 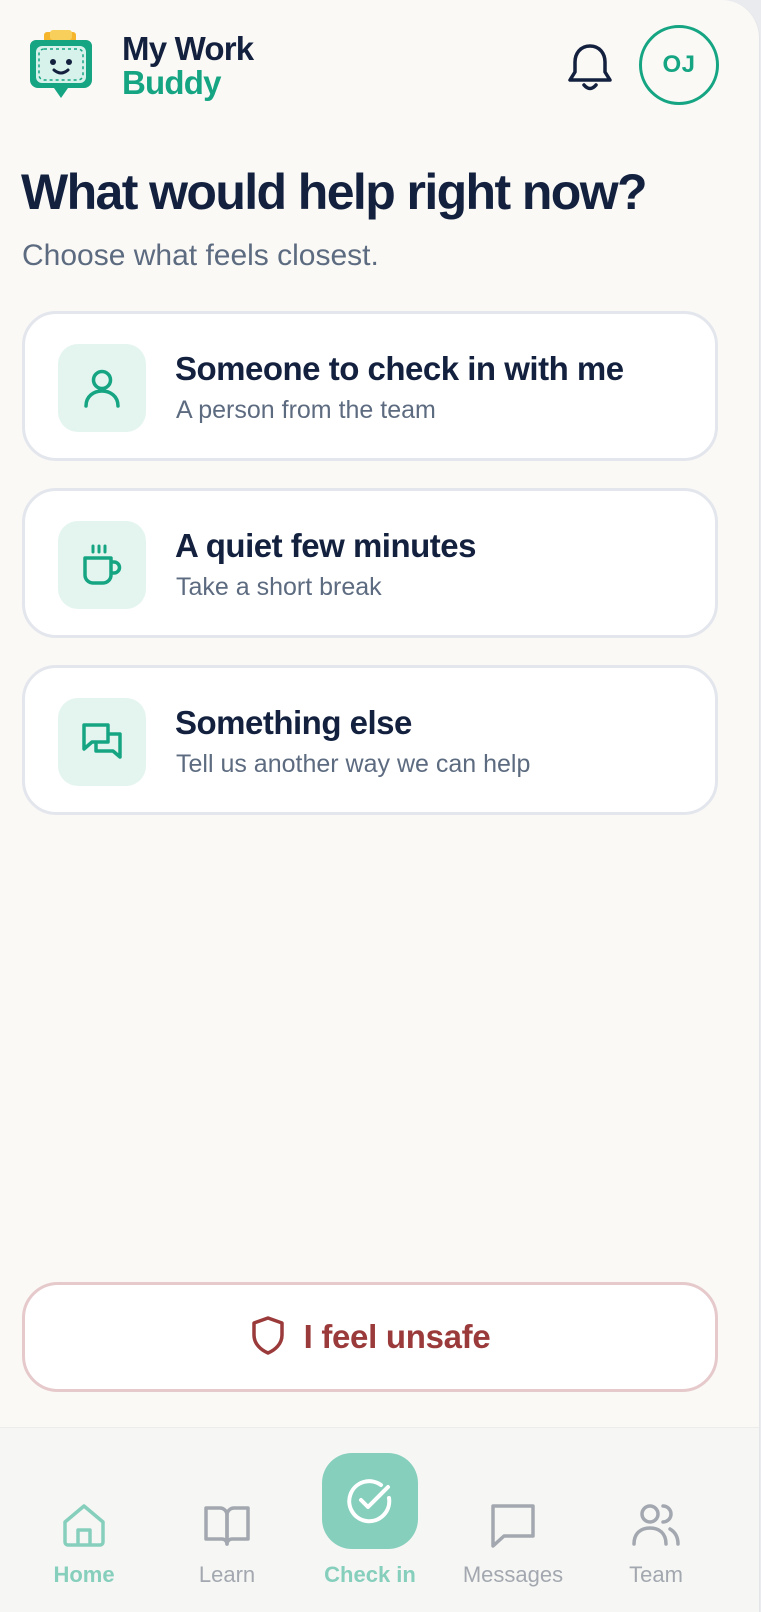 I want to click on team-icon, so click(x=656, y=1525).